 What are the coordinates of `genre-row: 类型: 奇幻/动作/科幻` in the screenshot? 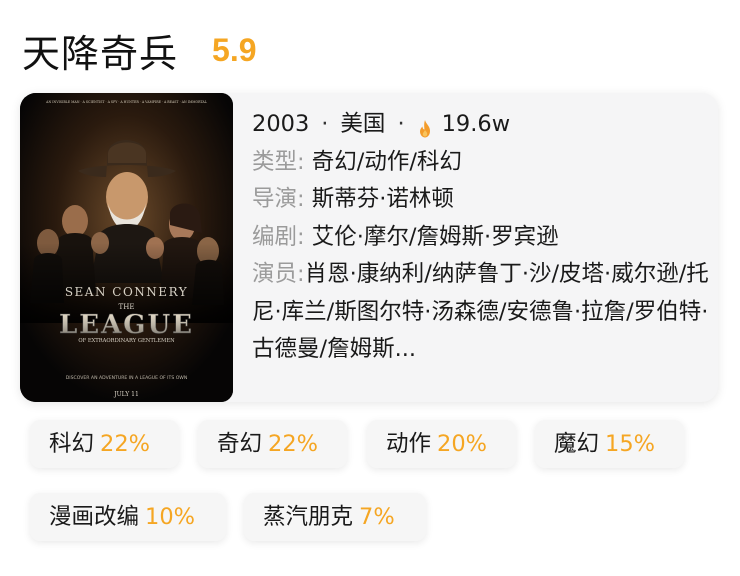 It's located at (482, 163).